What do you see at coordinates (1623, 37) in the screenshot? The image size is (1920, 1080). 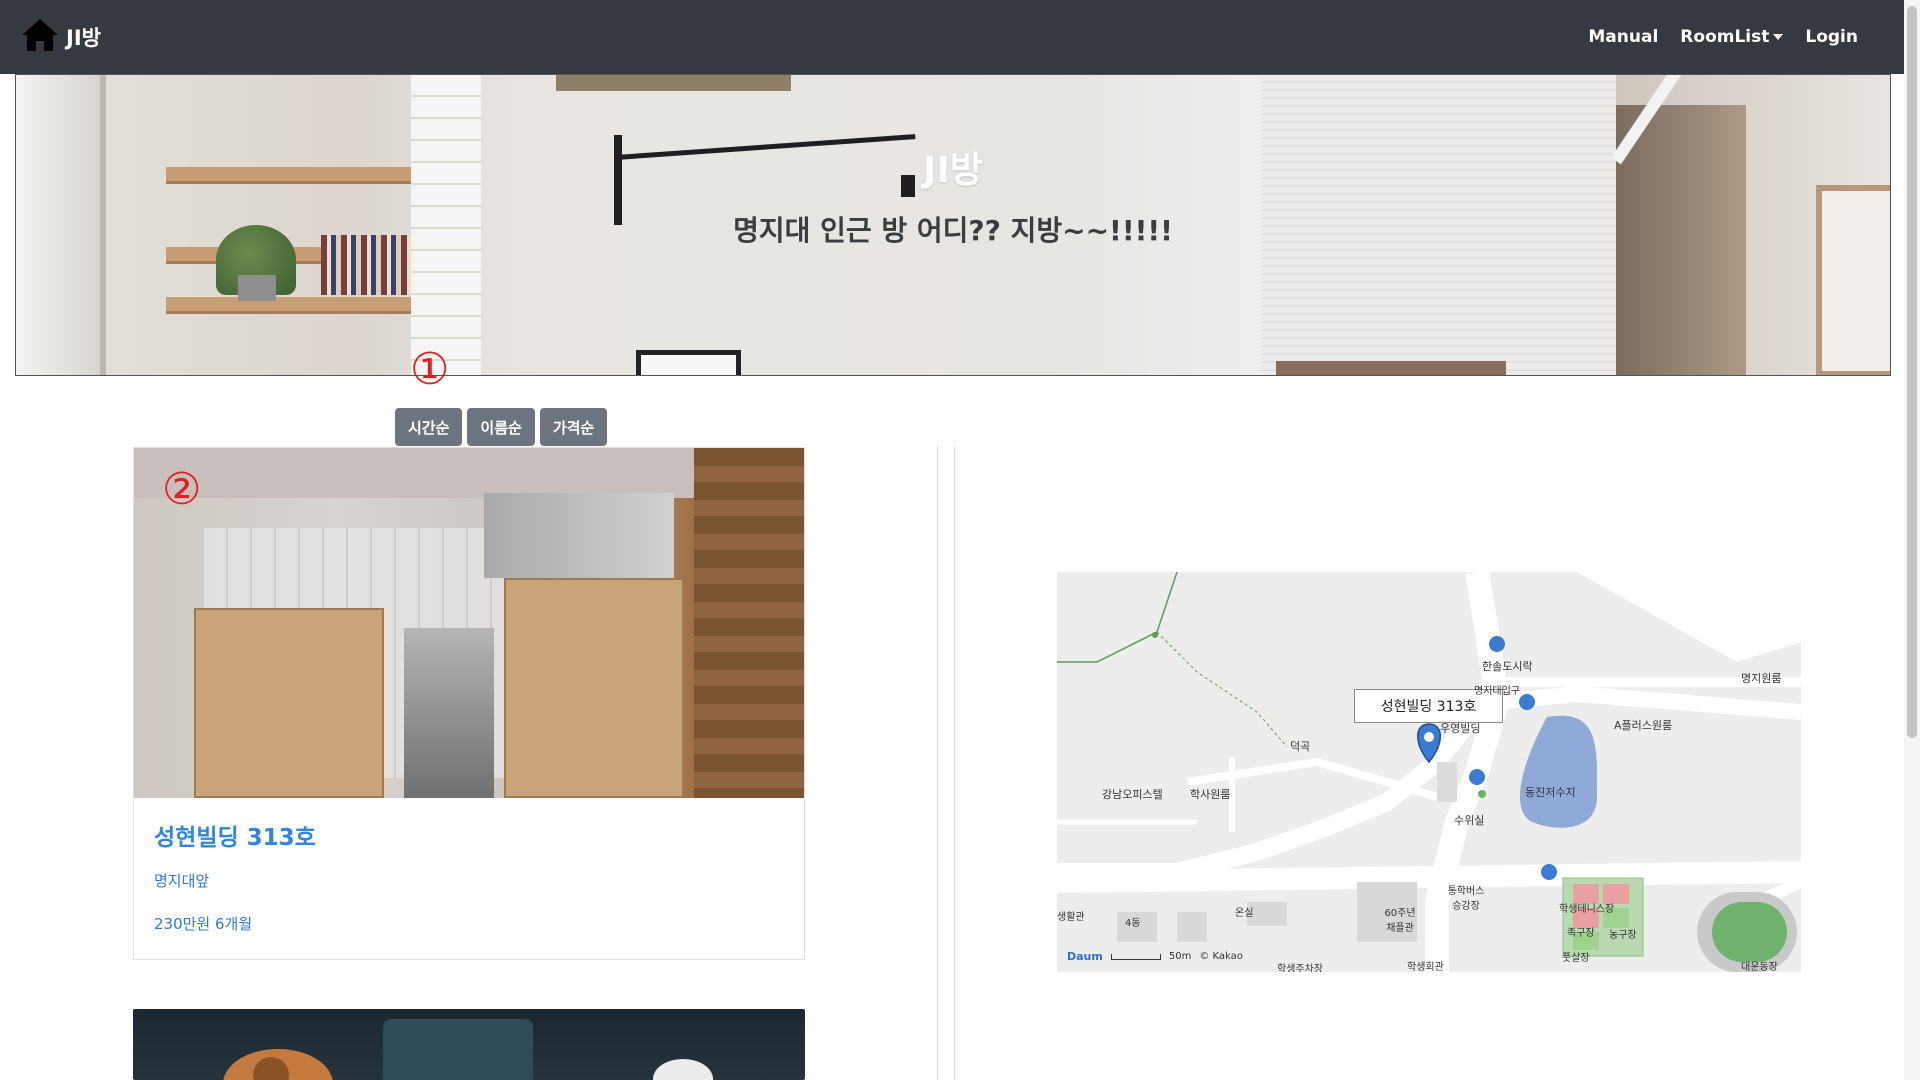 I see `nav-manual: Manual` at bounding box center [1623, 37].